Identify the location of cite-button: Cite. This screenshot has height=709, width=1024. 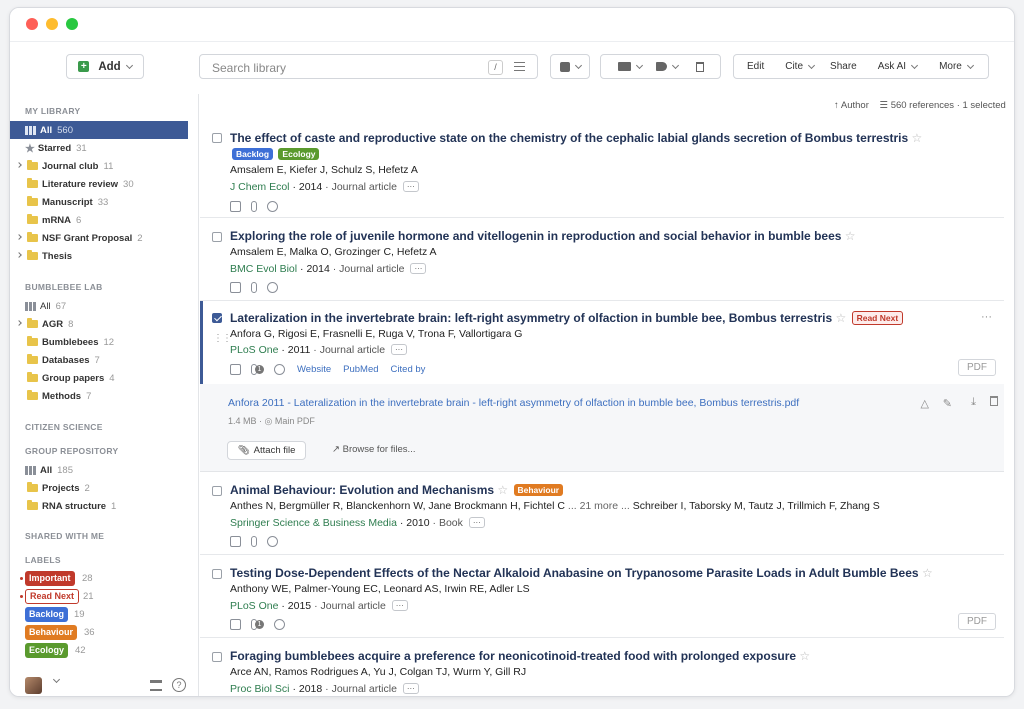
(794, 66).